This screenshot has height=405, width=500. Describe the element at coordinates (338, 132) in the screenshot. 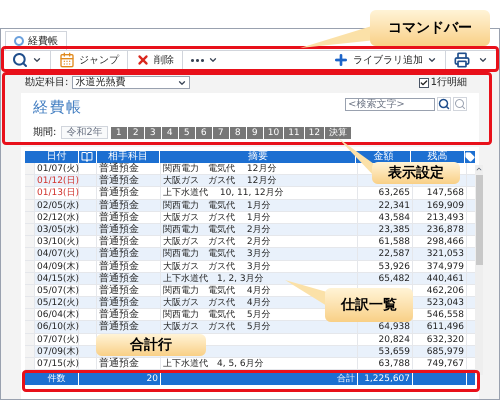

I see `month-button: 決算` at that location.